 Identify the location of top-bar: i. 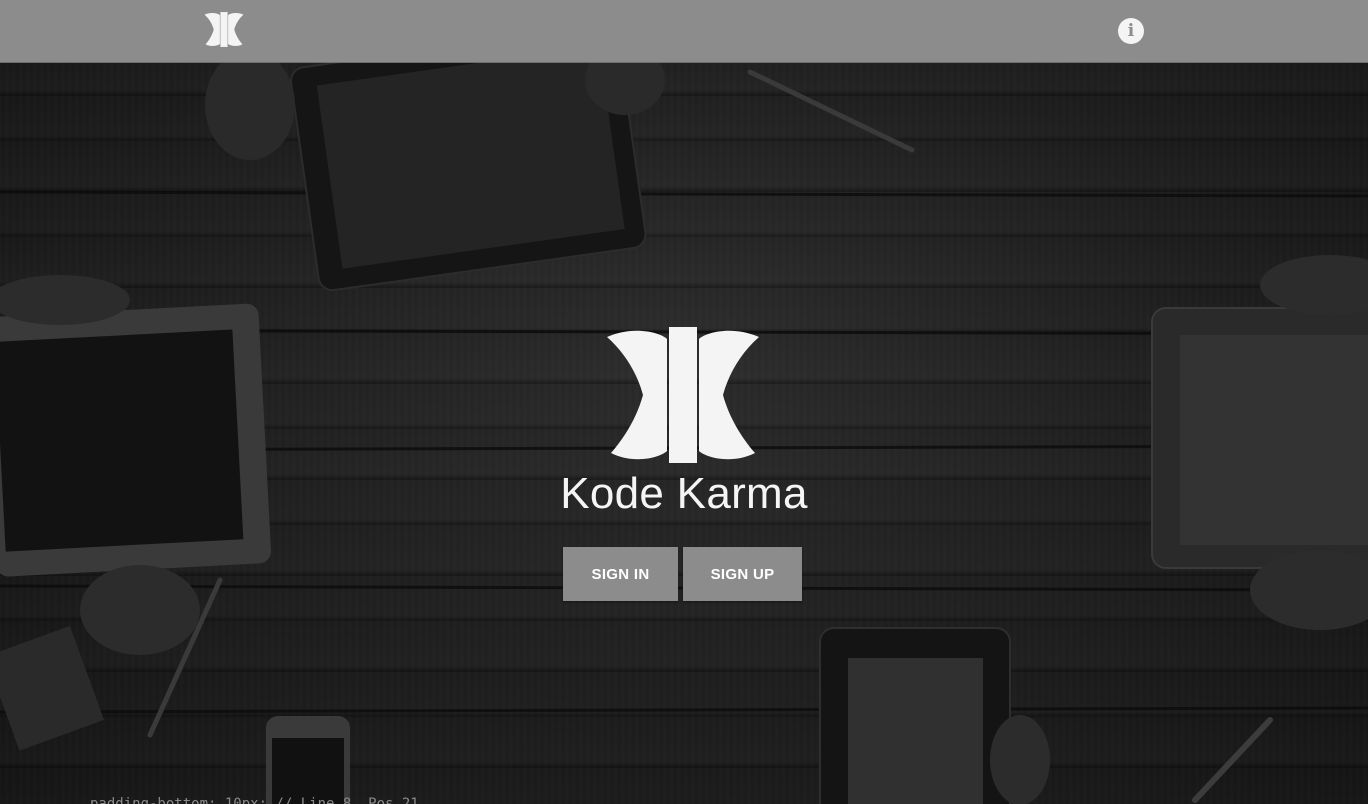
(684, 31).